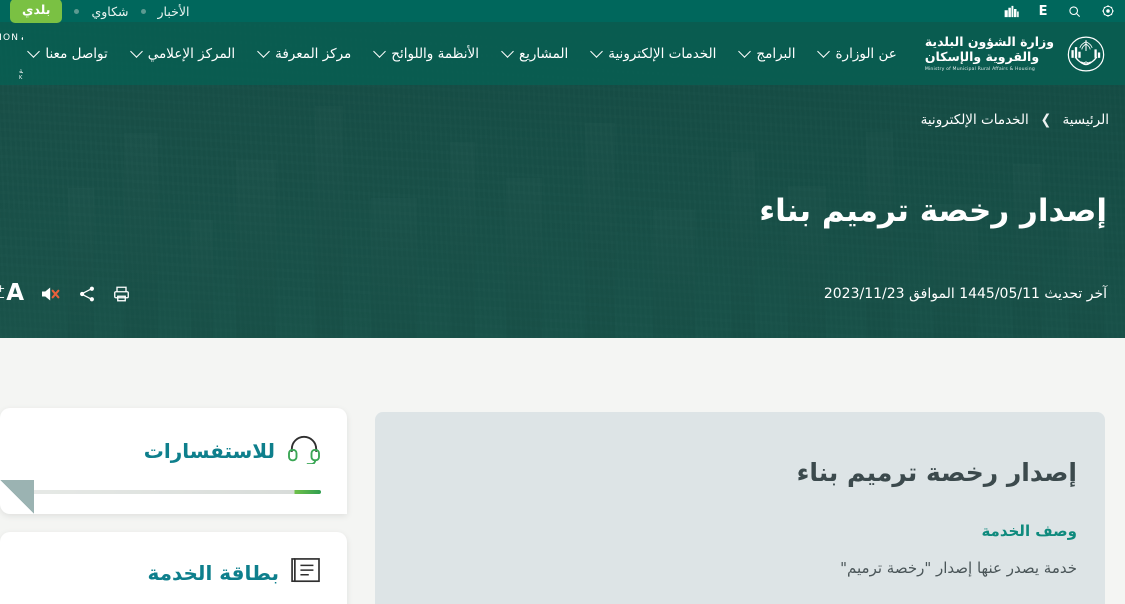 Image resolution: width=1125 pixels, height=604 pixels. What do you see at coordinates (933, 211) in the screenshot?
I see `page-title: إصدار رخصة ترميم بناء` at bounding box center [933, 211].